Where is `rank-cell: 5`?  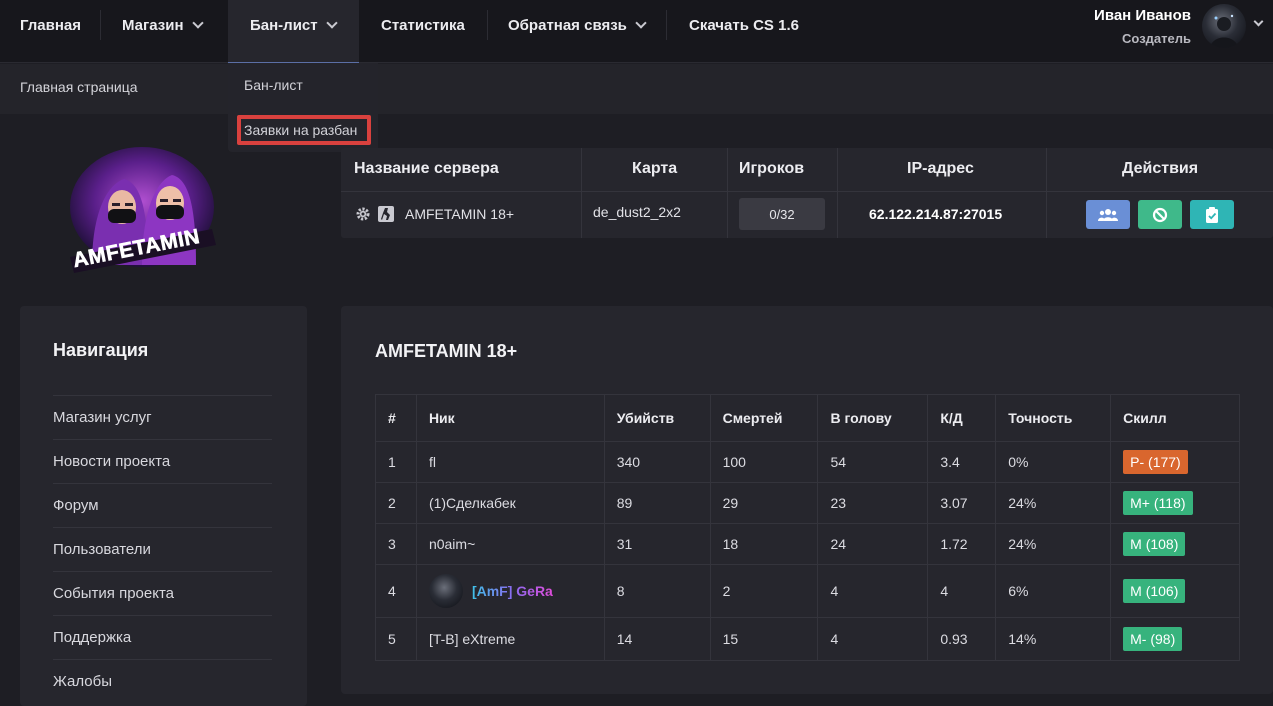
rank-cell: 5 is located at coordinates (396, 639).